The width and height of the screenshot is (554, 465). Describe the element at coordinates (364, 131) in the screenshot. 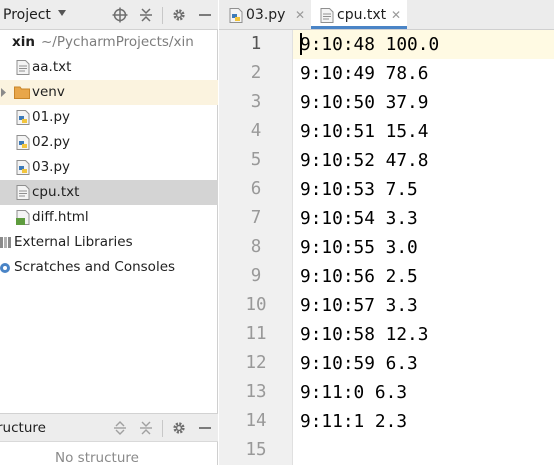

I see `code-line: 9:10:51 15.4` at that location.